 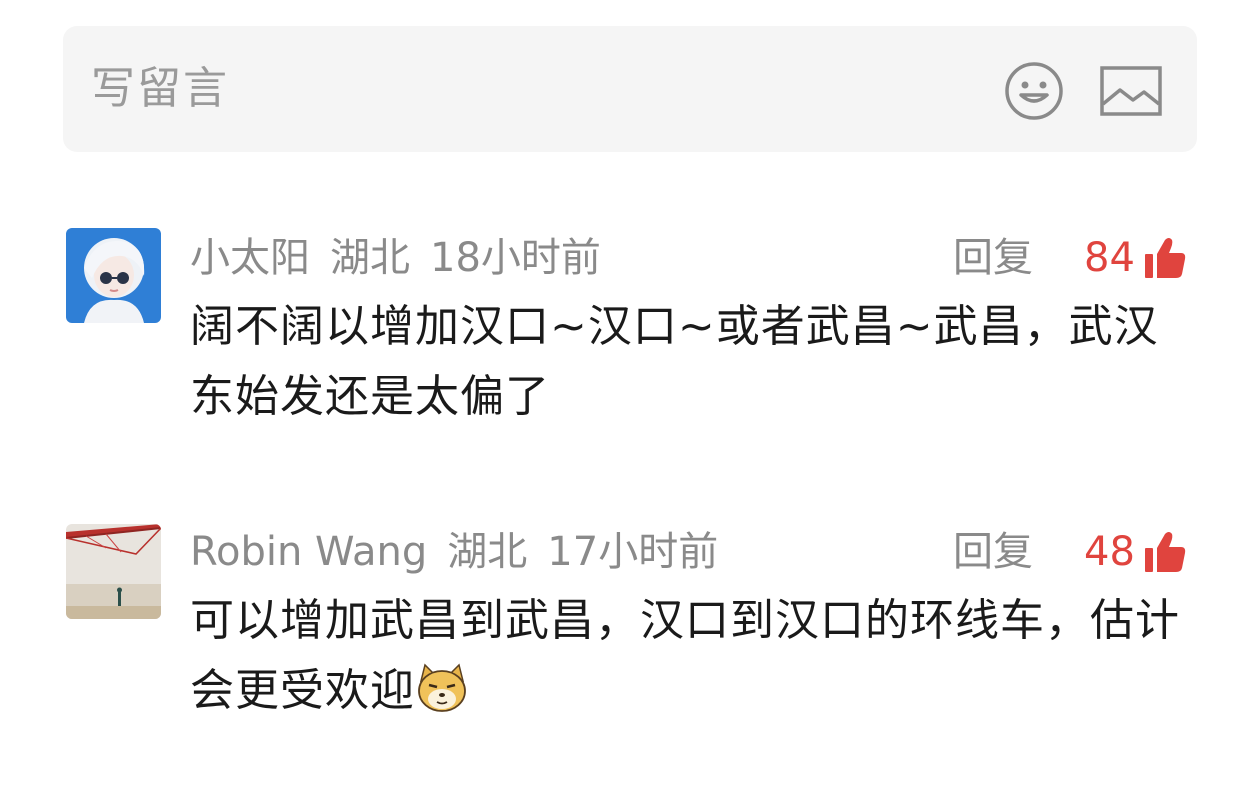 What do you see at coordinates (515, 258) in the screenshot?
I see `timestamp: 18小时前` at bounding box center [515, 258].